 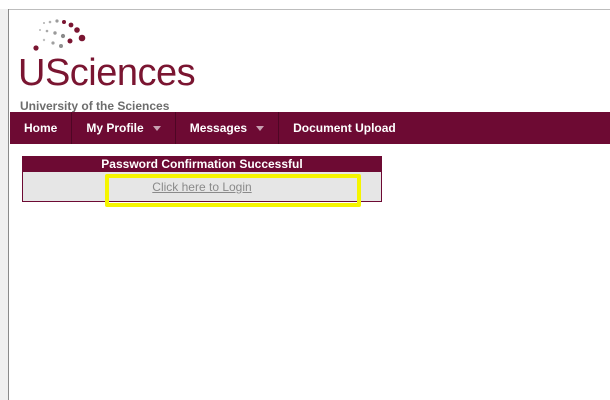 I want to click on highlight-box, so click(x=233, y=190).